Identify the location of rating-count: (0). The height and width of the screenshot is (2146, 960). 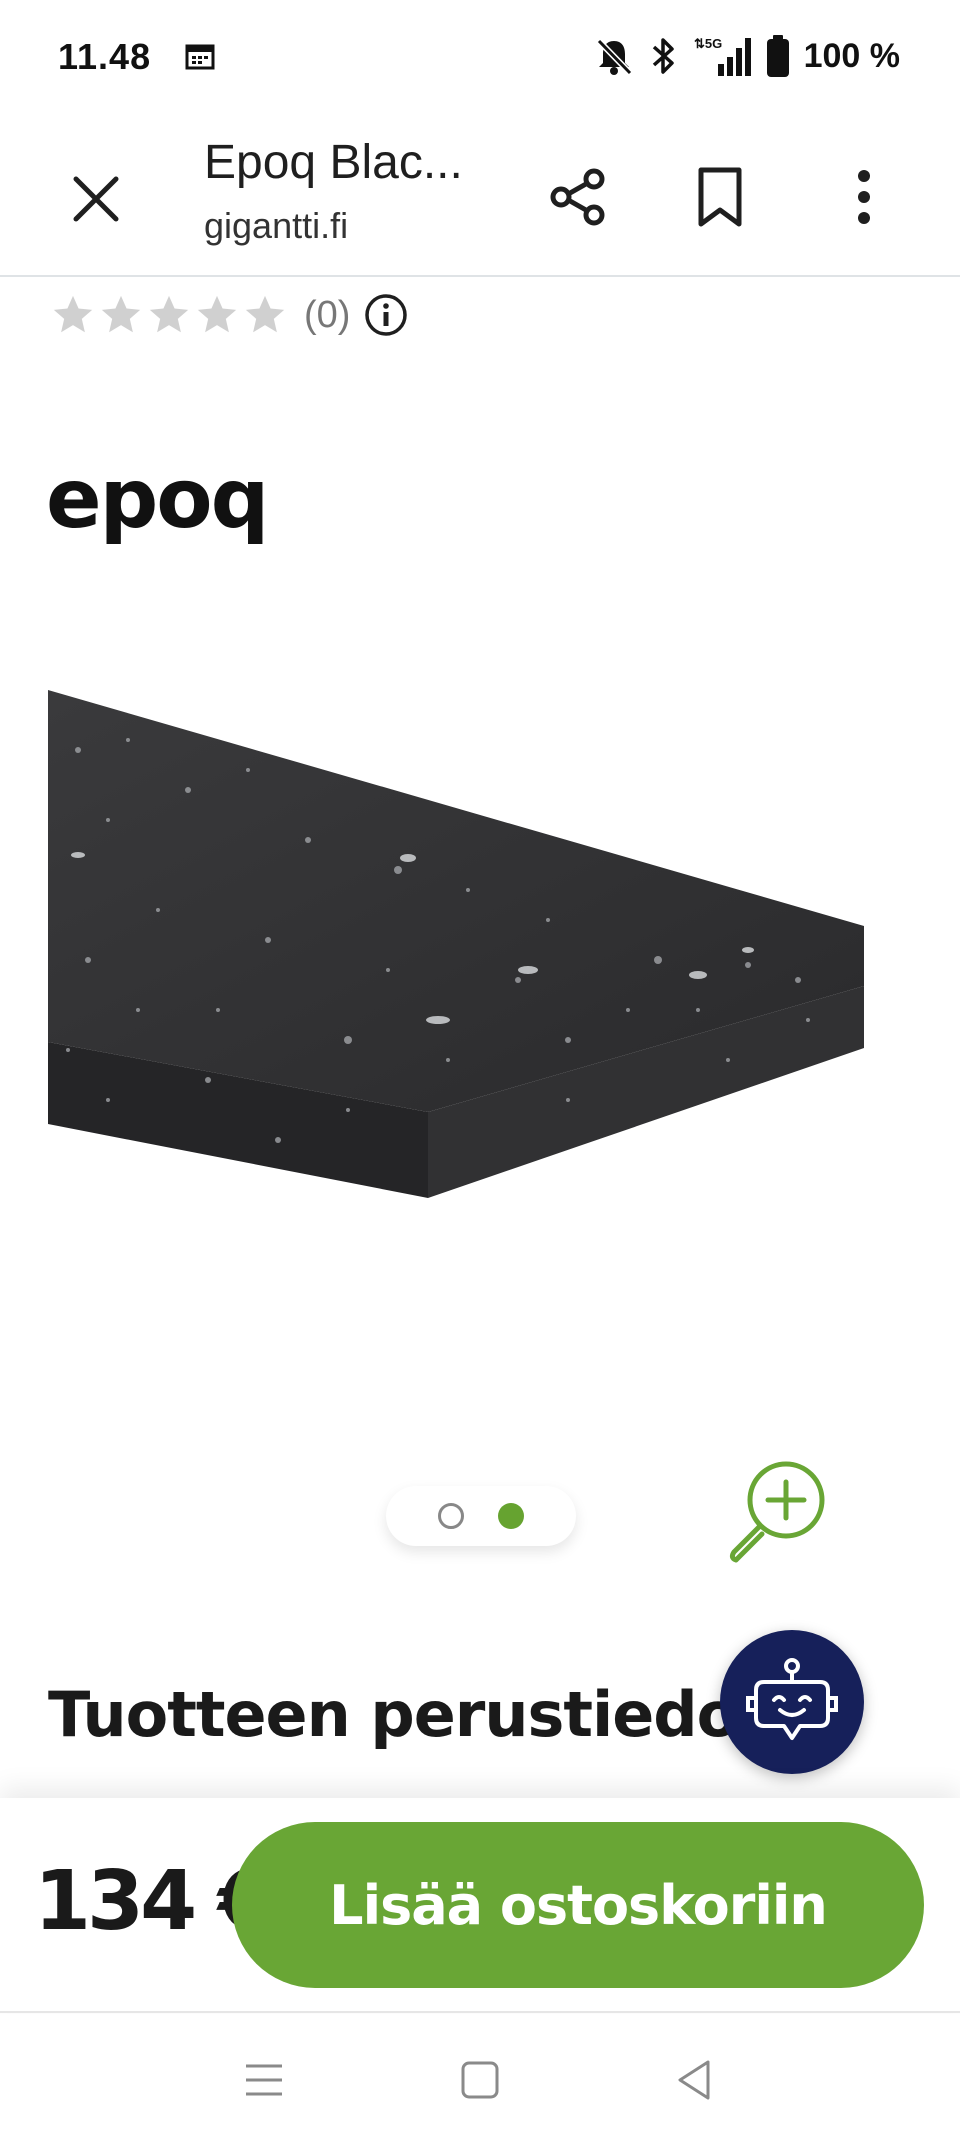
(327, 314).